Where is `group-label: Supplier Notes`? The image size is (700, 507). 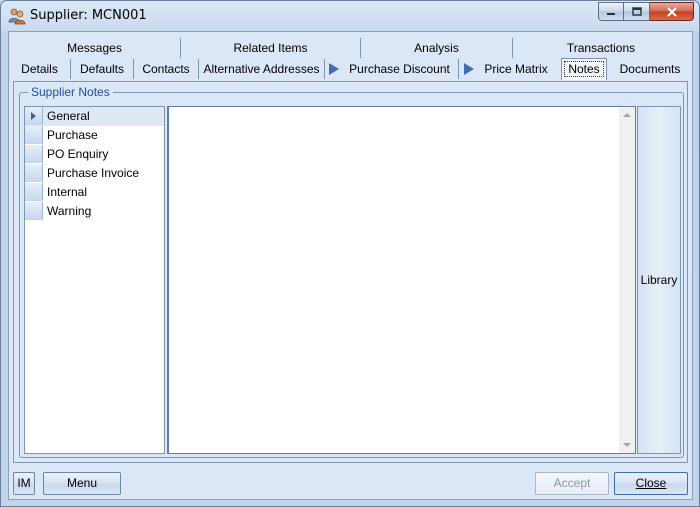 group-label: Supplier Notes is located at coordinates (70, 92).